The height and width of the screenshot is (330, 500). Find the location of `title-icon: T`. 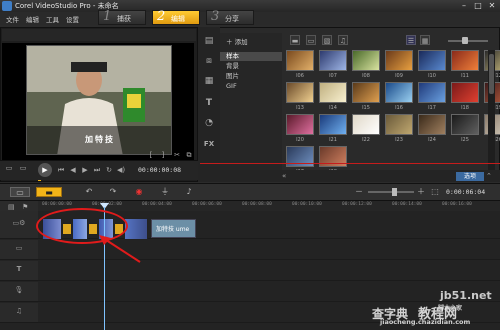

title-icon: T is located at coordinates (209, 104).